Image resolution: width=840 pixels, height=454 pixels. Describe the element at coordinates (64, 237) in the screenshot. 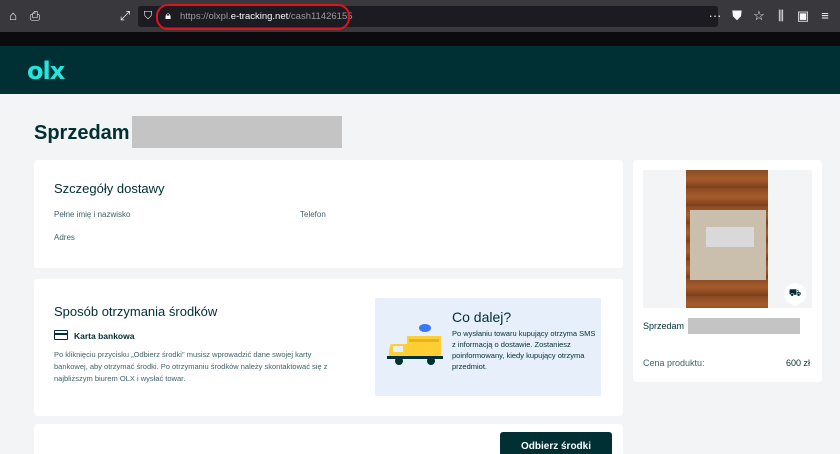

I see `address-label: Adres` at that location.